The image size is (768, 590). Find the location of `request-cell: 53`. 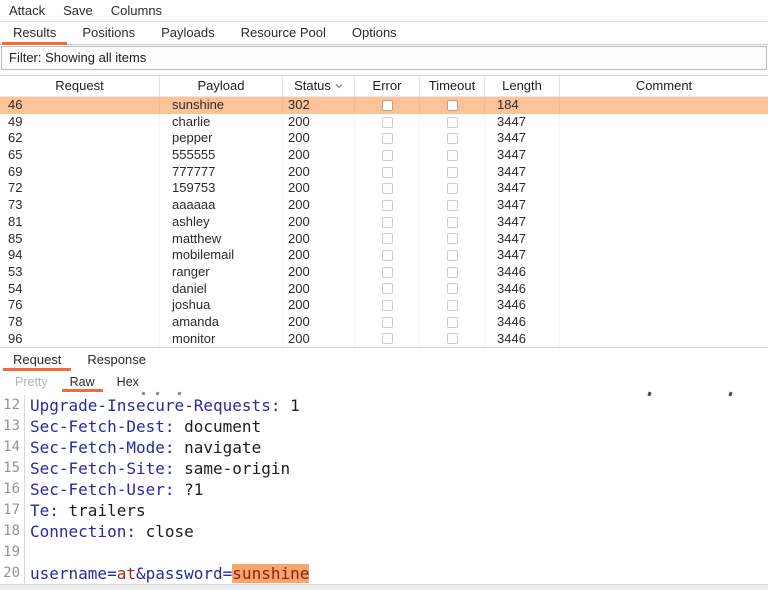

request-cell: 53 is located at coordinates (80, 272).